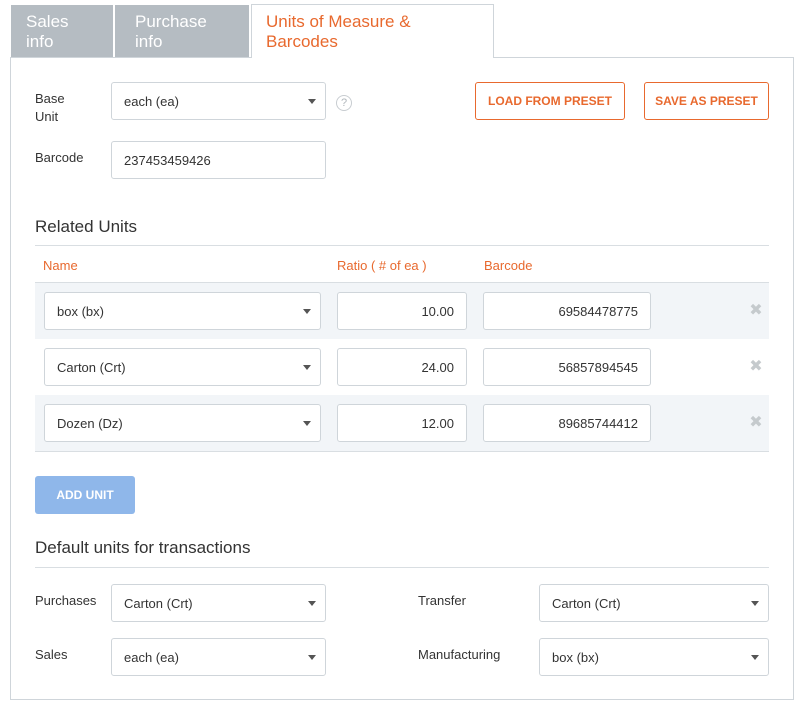 The height and width of the screenshot is (708, 809). What do you see at coordinates (508, 265) in the screenshot?
I see `column-header-barcode: Barcode` at bounding box center [508, 265].